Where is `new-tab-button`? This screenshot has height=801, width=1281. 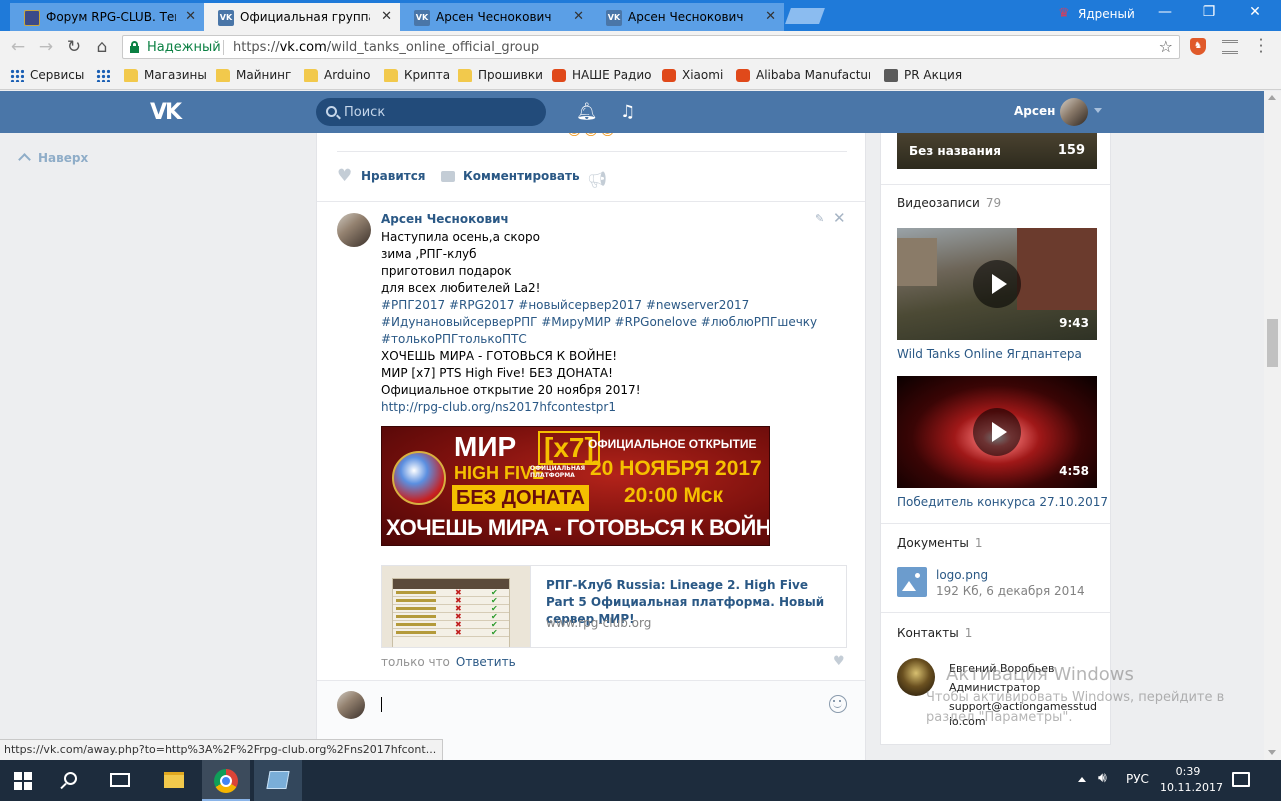
new-tab-button is located at coordinates (805, 16).